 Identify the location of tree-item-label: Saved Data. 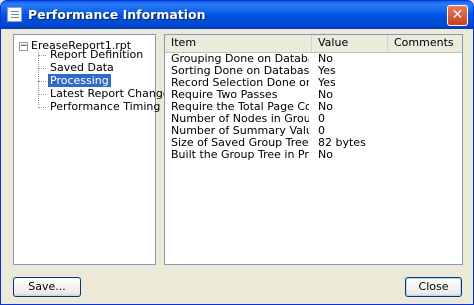
(82, 67).